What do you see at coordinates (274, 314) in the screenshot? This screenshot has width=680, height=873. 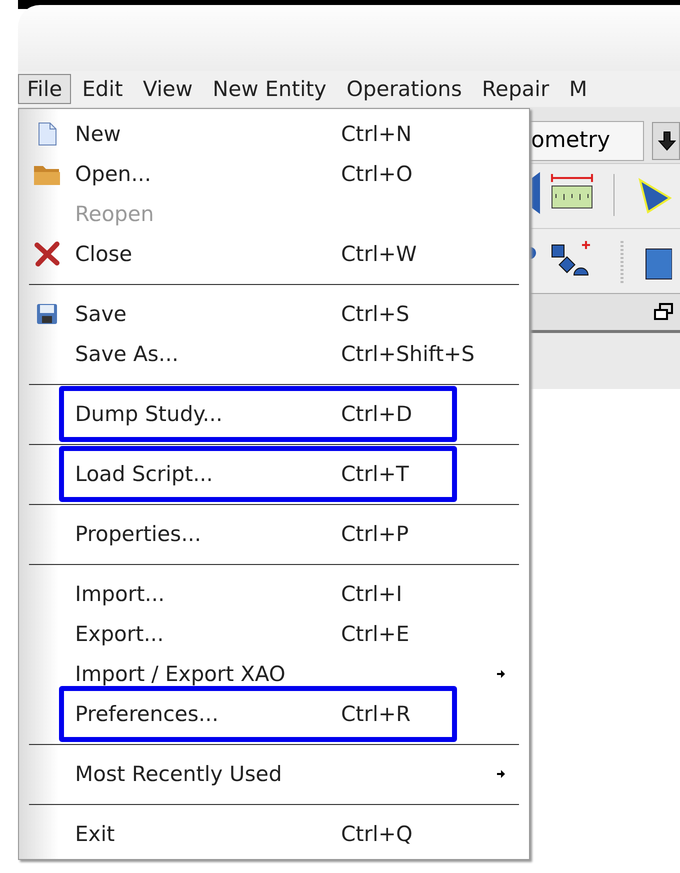 I see `menu-entry: Save Ctrl+S` at bounding box center [274, 314].